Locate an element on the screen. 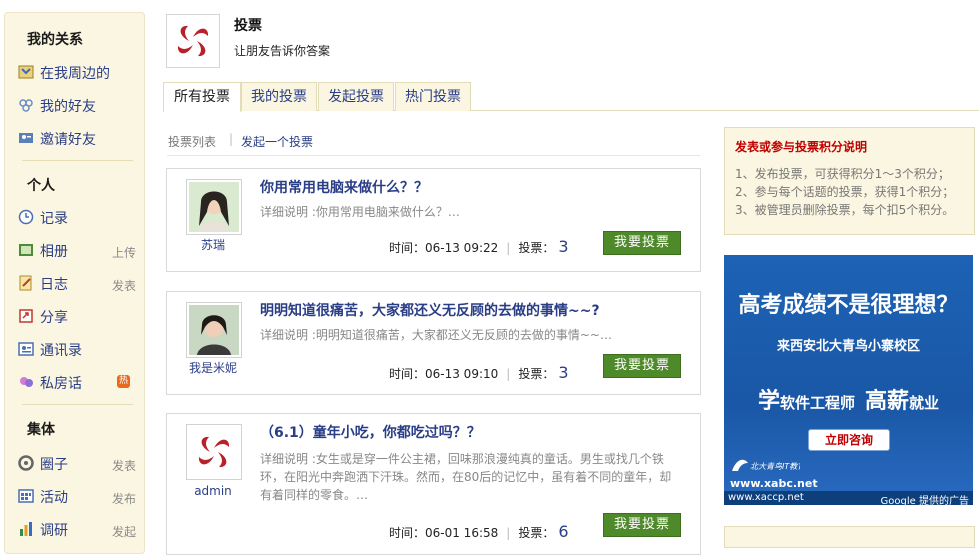  survey-icon is located at coordinates (26, 529).